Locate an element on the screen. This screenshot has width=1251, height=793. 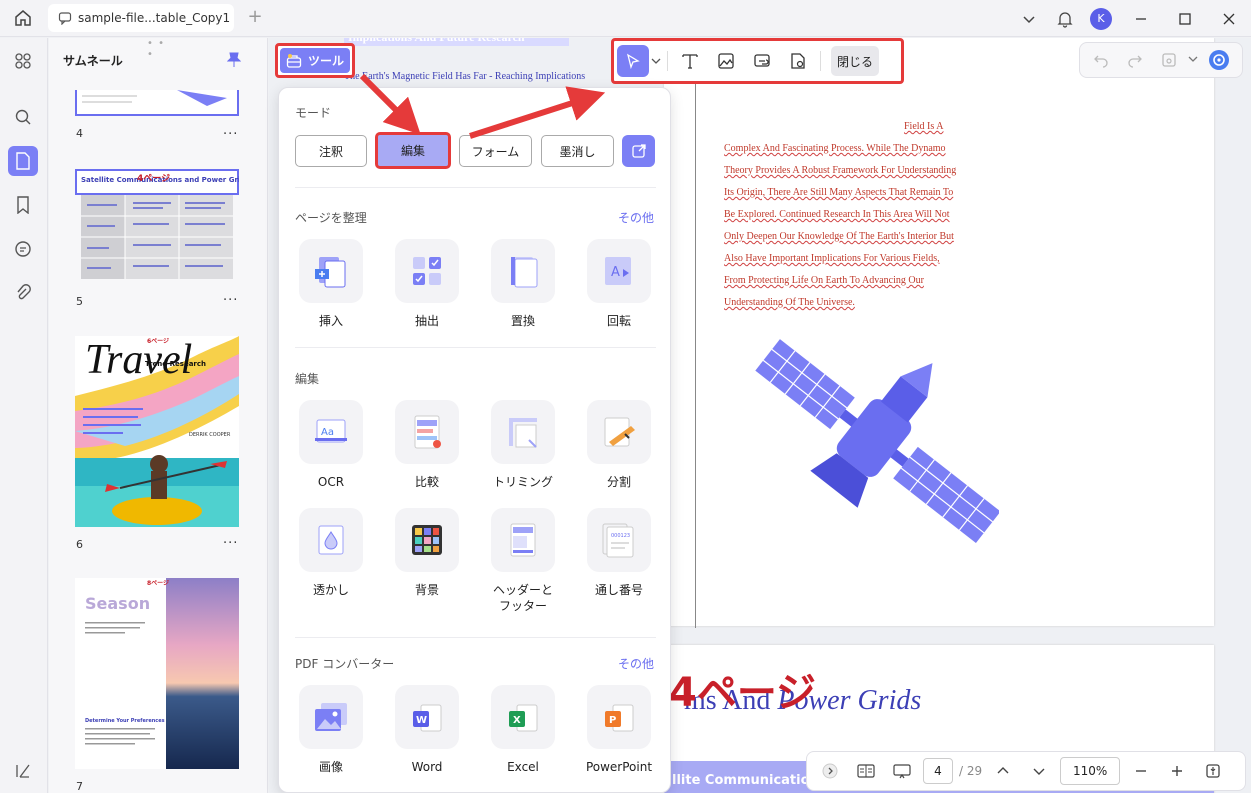
close-edit-button: 閉じる is located at coordinates (855, 61).